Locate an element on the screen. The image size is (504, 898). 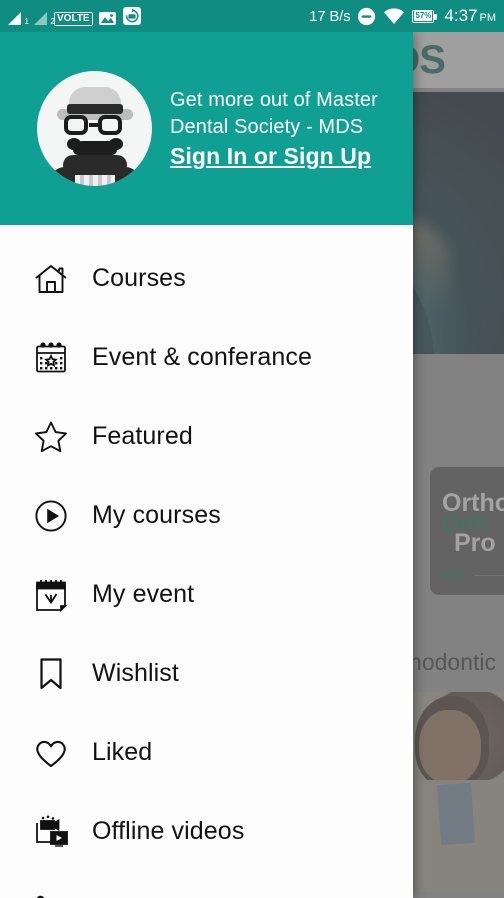
menu-item-offline-videos: Offline videos is located at coordinates (206, 831).